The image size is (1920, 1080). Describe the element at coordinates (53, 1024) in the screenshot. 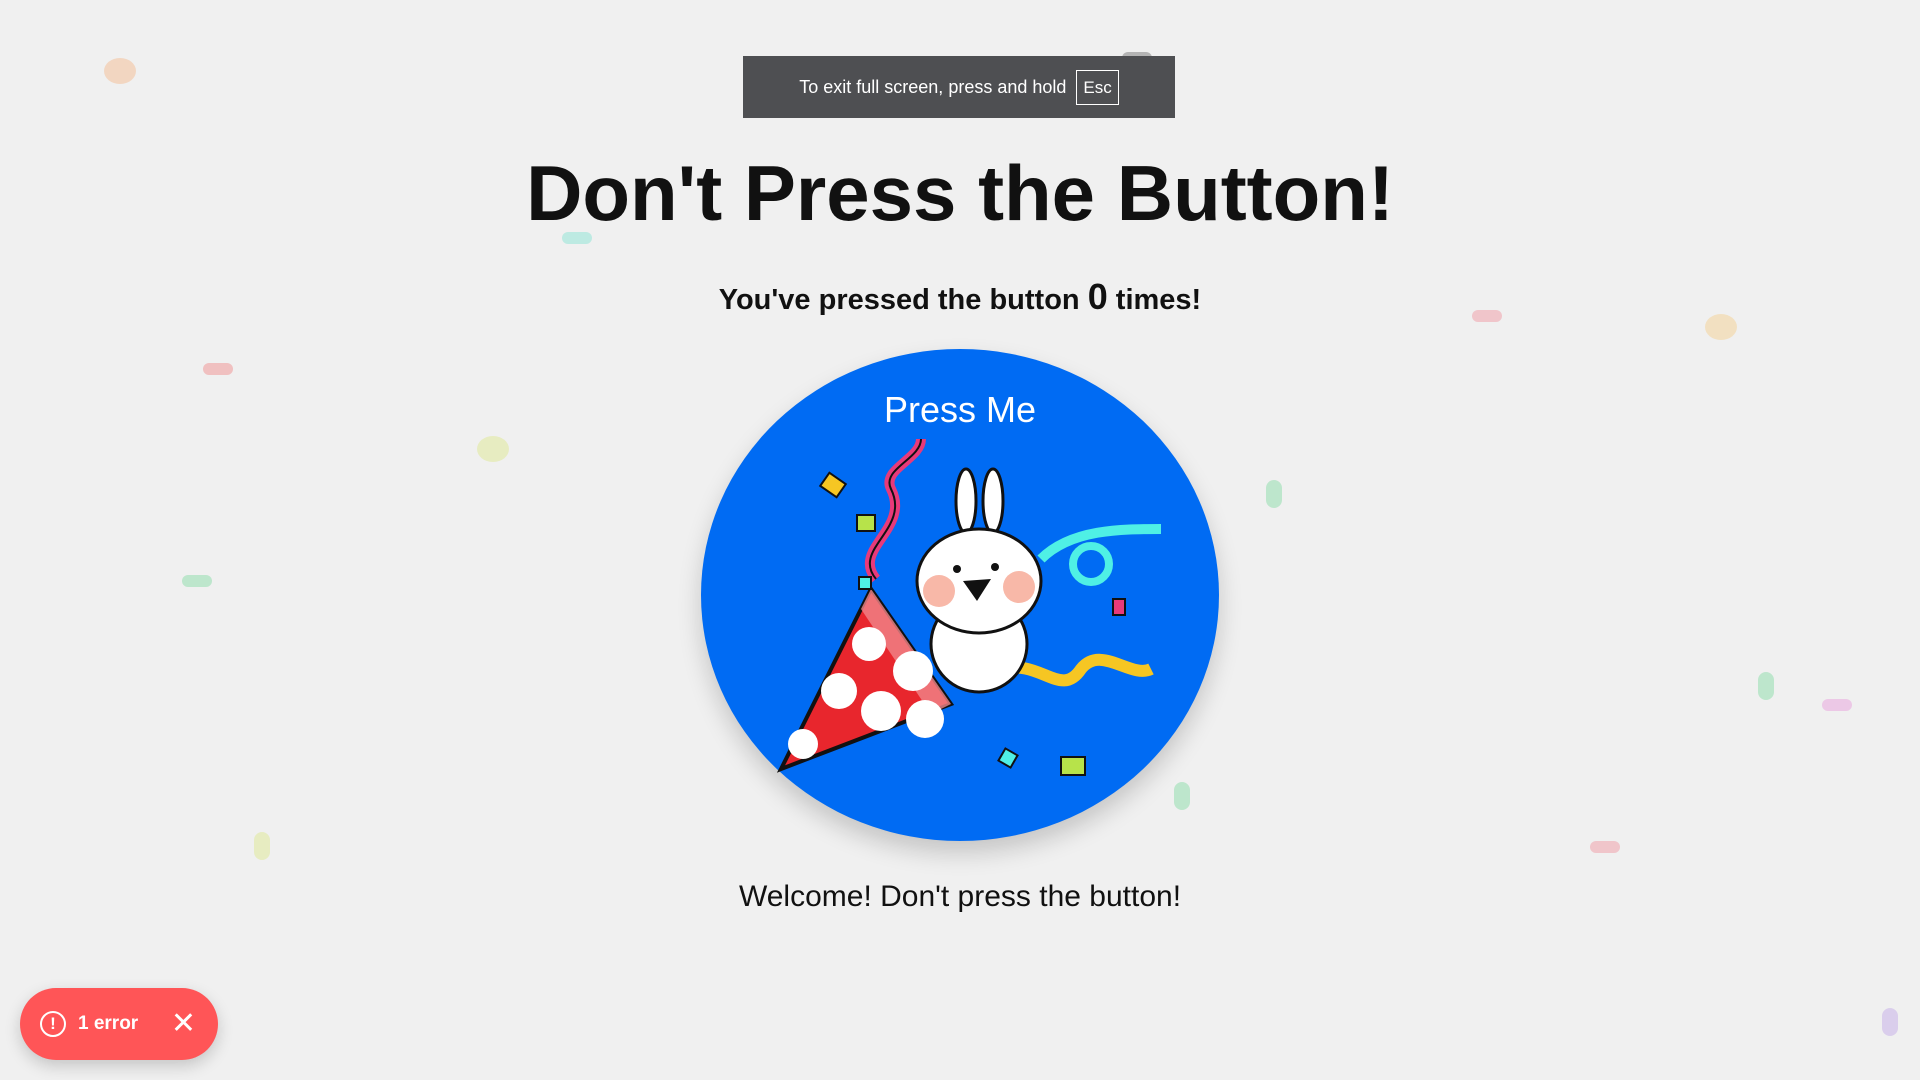

I see `exclamation-circle-icon: !` at that location.